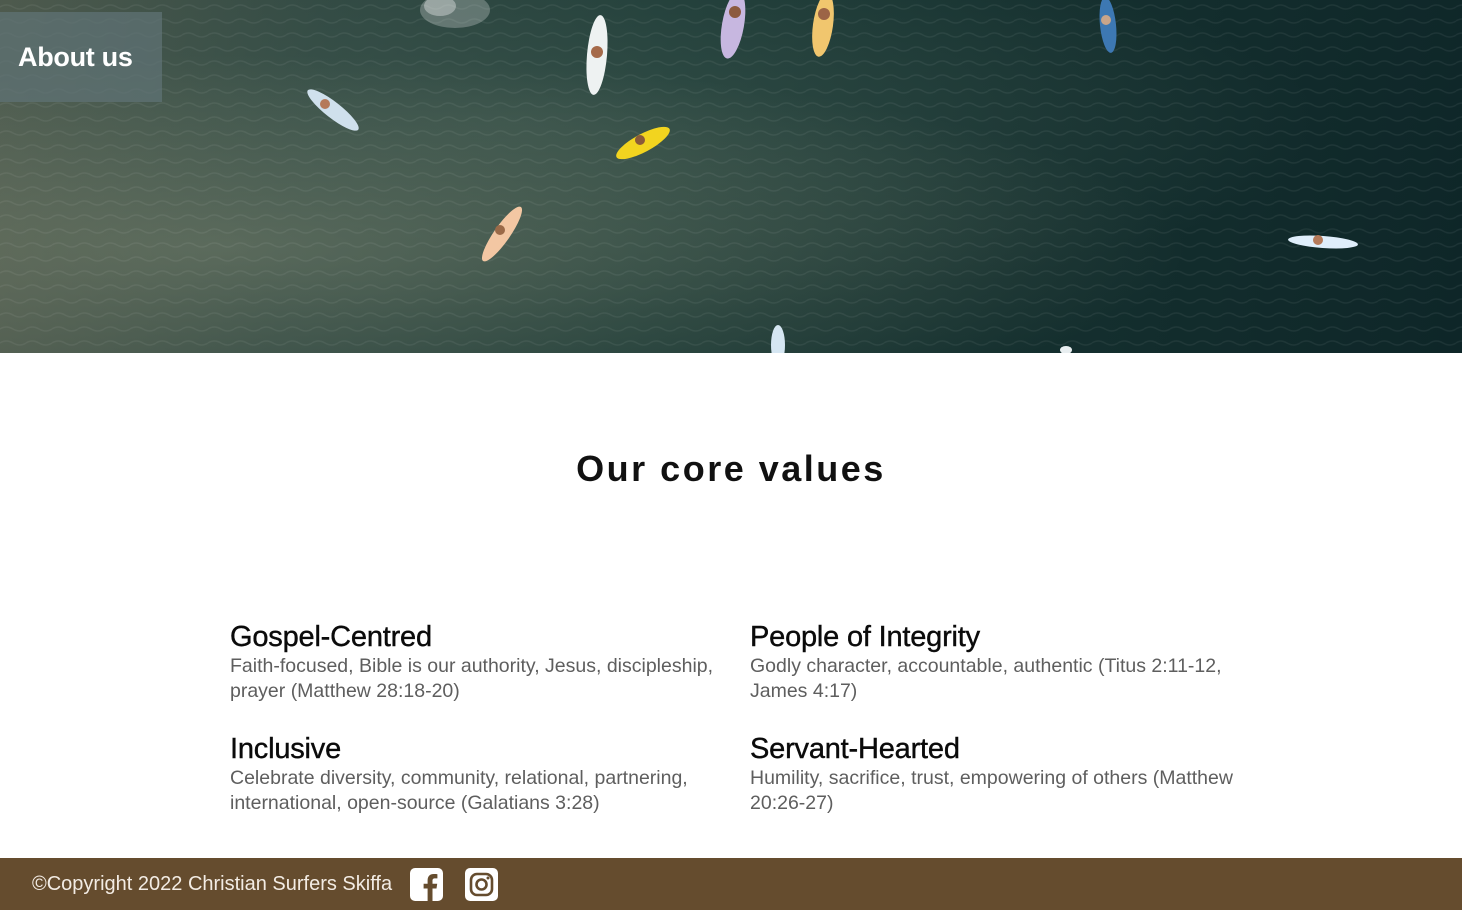 The height and width of the screenshot is (910, 1462). Describe the element at coordinates (731, 884) in the screenshot. I see `footer: ©Copyright 2022 Christian Surfers Skiffa` at that location.